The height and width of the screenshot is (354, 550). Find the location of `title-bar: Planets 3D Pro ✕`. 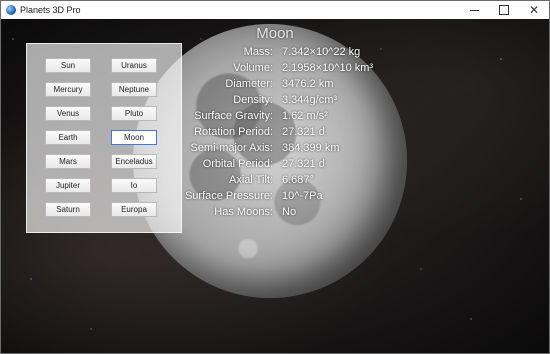

title-bar: Planets 3D Pro ✕ is located at coordinates (275, 10).